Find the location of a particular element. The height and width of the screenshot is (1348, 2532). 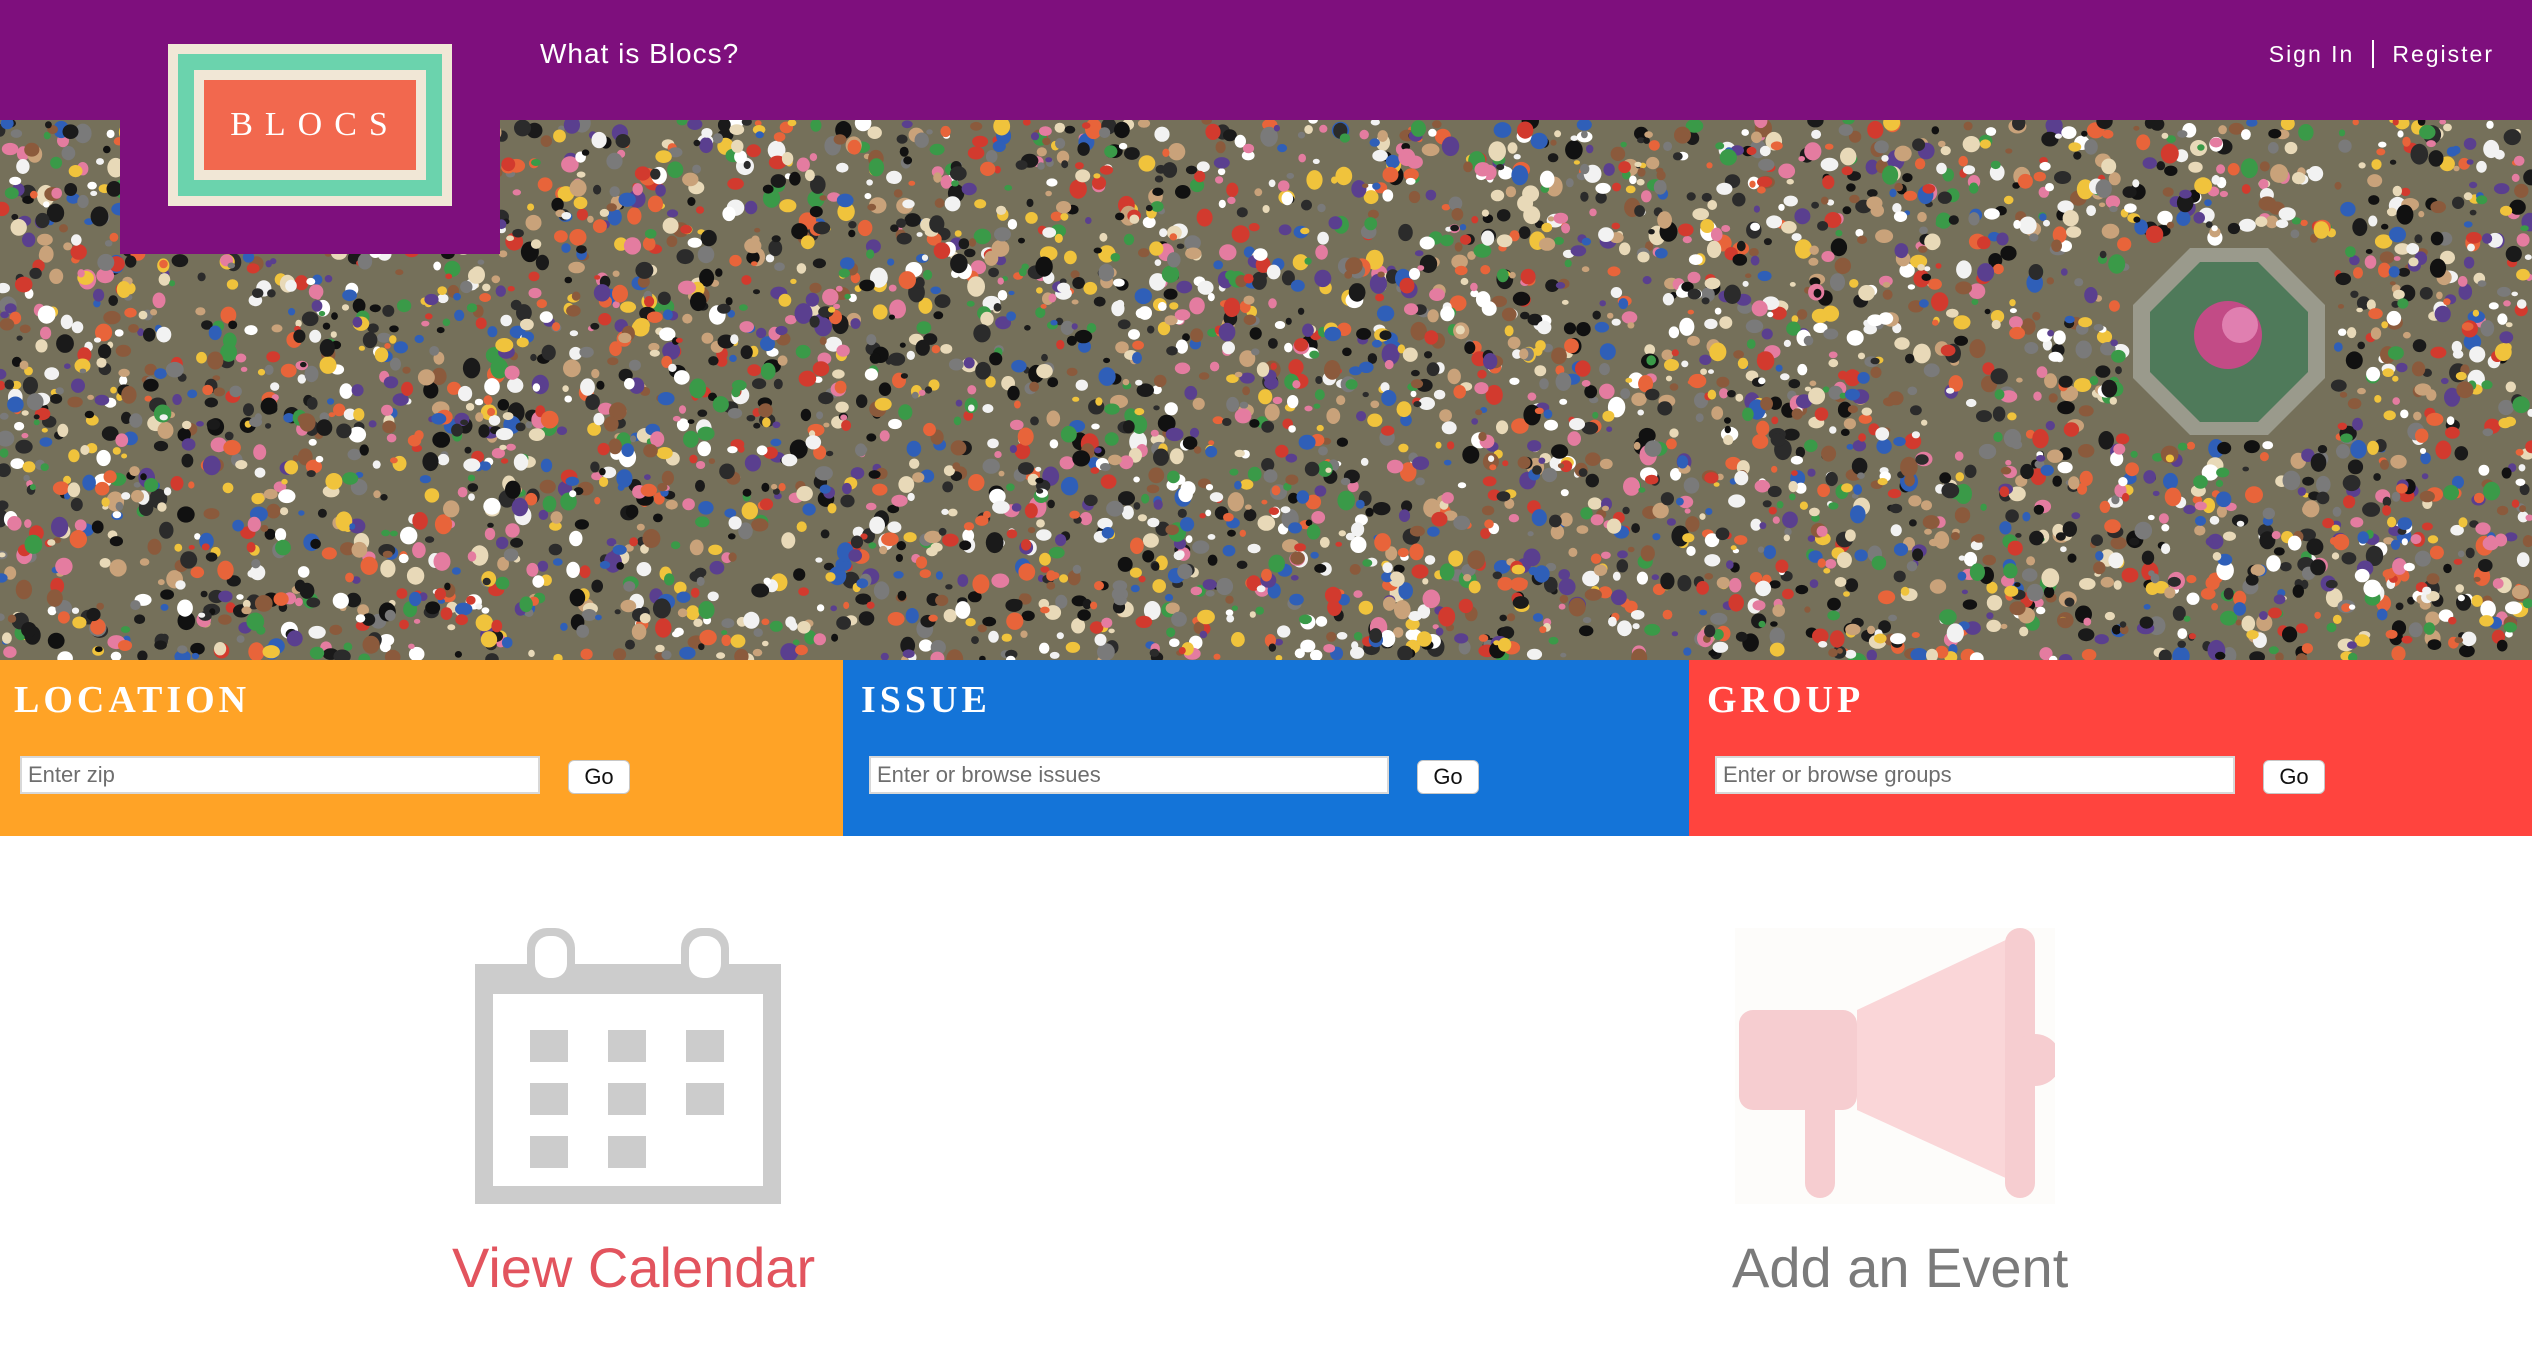

issue-go-button: Go is located at coordinates (1448, 777).